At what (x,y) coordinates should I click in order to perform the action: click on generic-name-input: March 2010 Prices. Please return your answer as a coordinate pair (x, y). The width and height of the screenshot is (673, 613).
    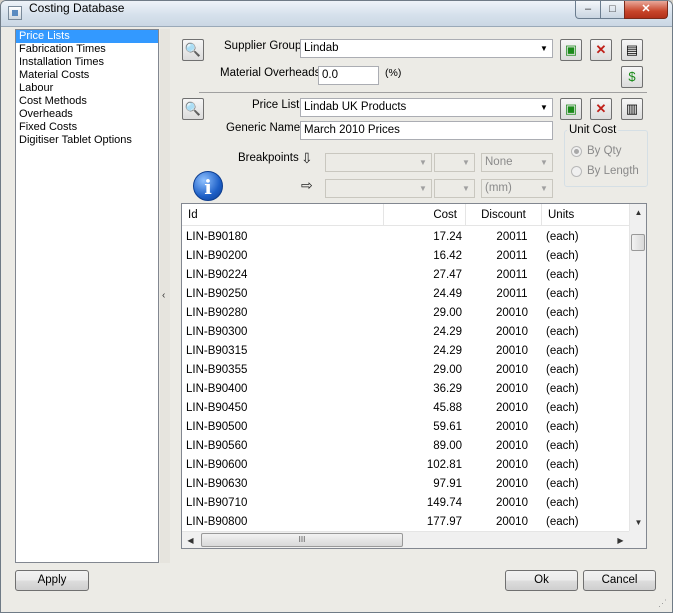
    Looking at the image, I should click on (426, 130).